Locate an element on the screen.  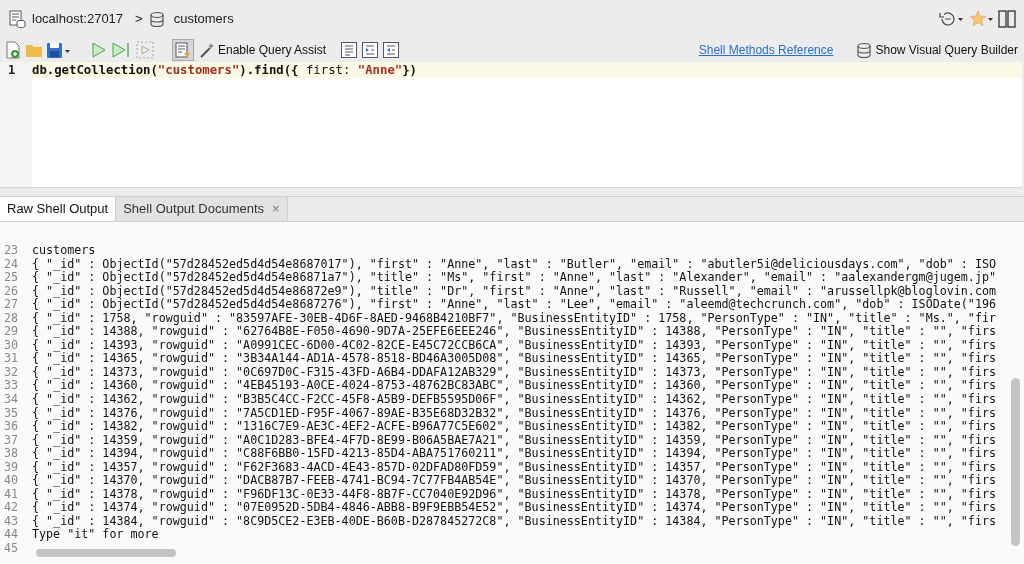
output-line: { "_id" : 14394, "rowguid" : "C88F6BB0-15FD-4213-85D4-ABA751760211", "BusinessEntityID" : 14394, "PersonType" : "IN", "title" : "", "firs is located at coordinates (514, 454).